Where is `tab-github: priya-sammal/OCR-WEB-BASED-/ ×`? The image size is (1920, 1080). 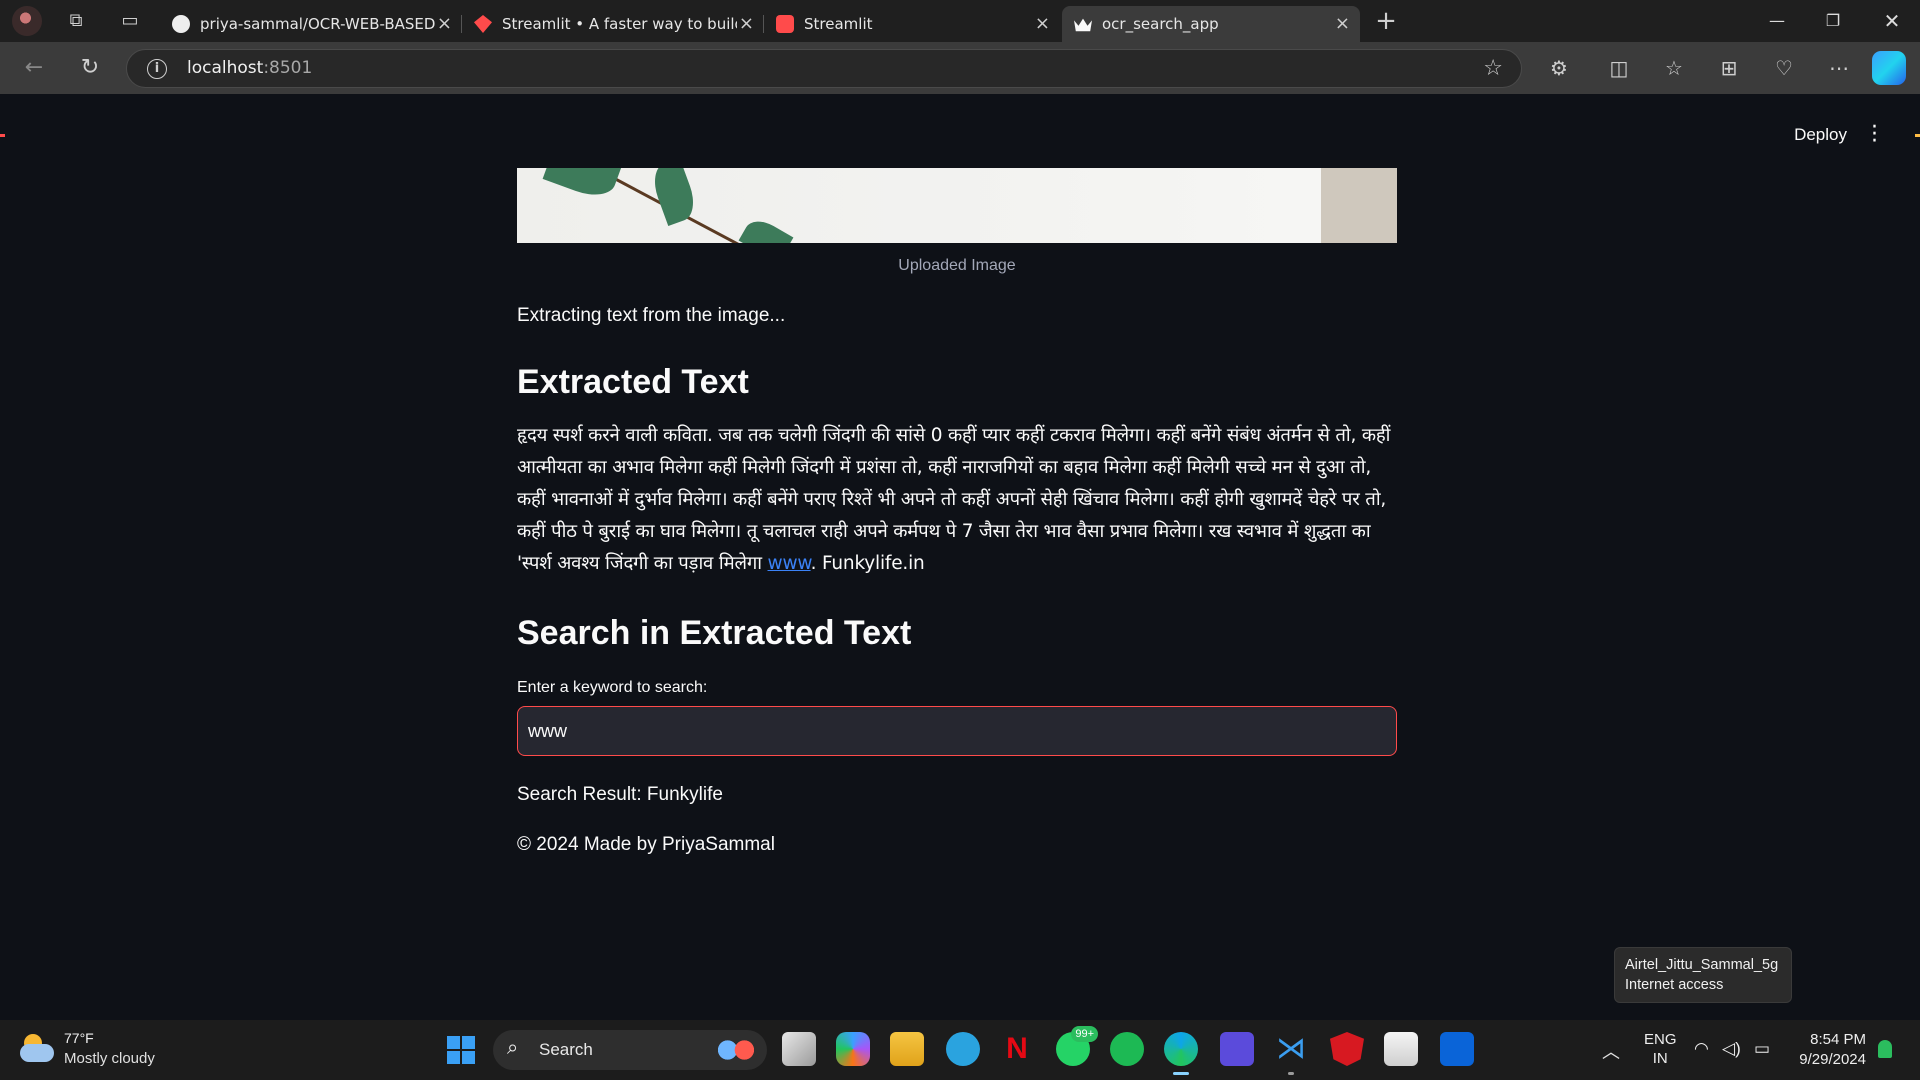 tab-github: priya-sammal/OCR-WEB-BASED-/ × is located at coordinates (311, 24).